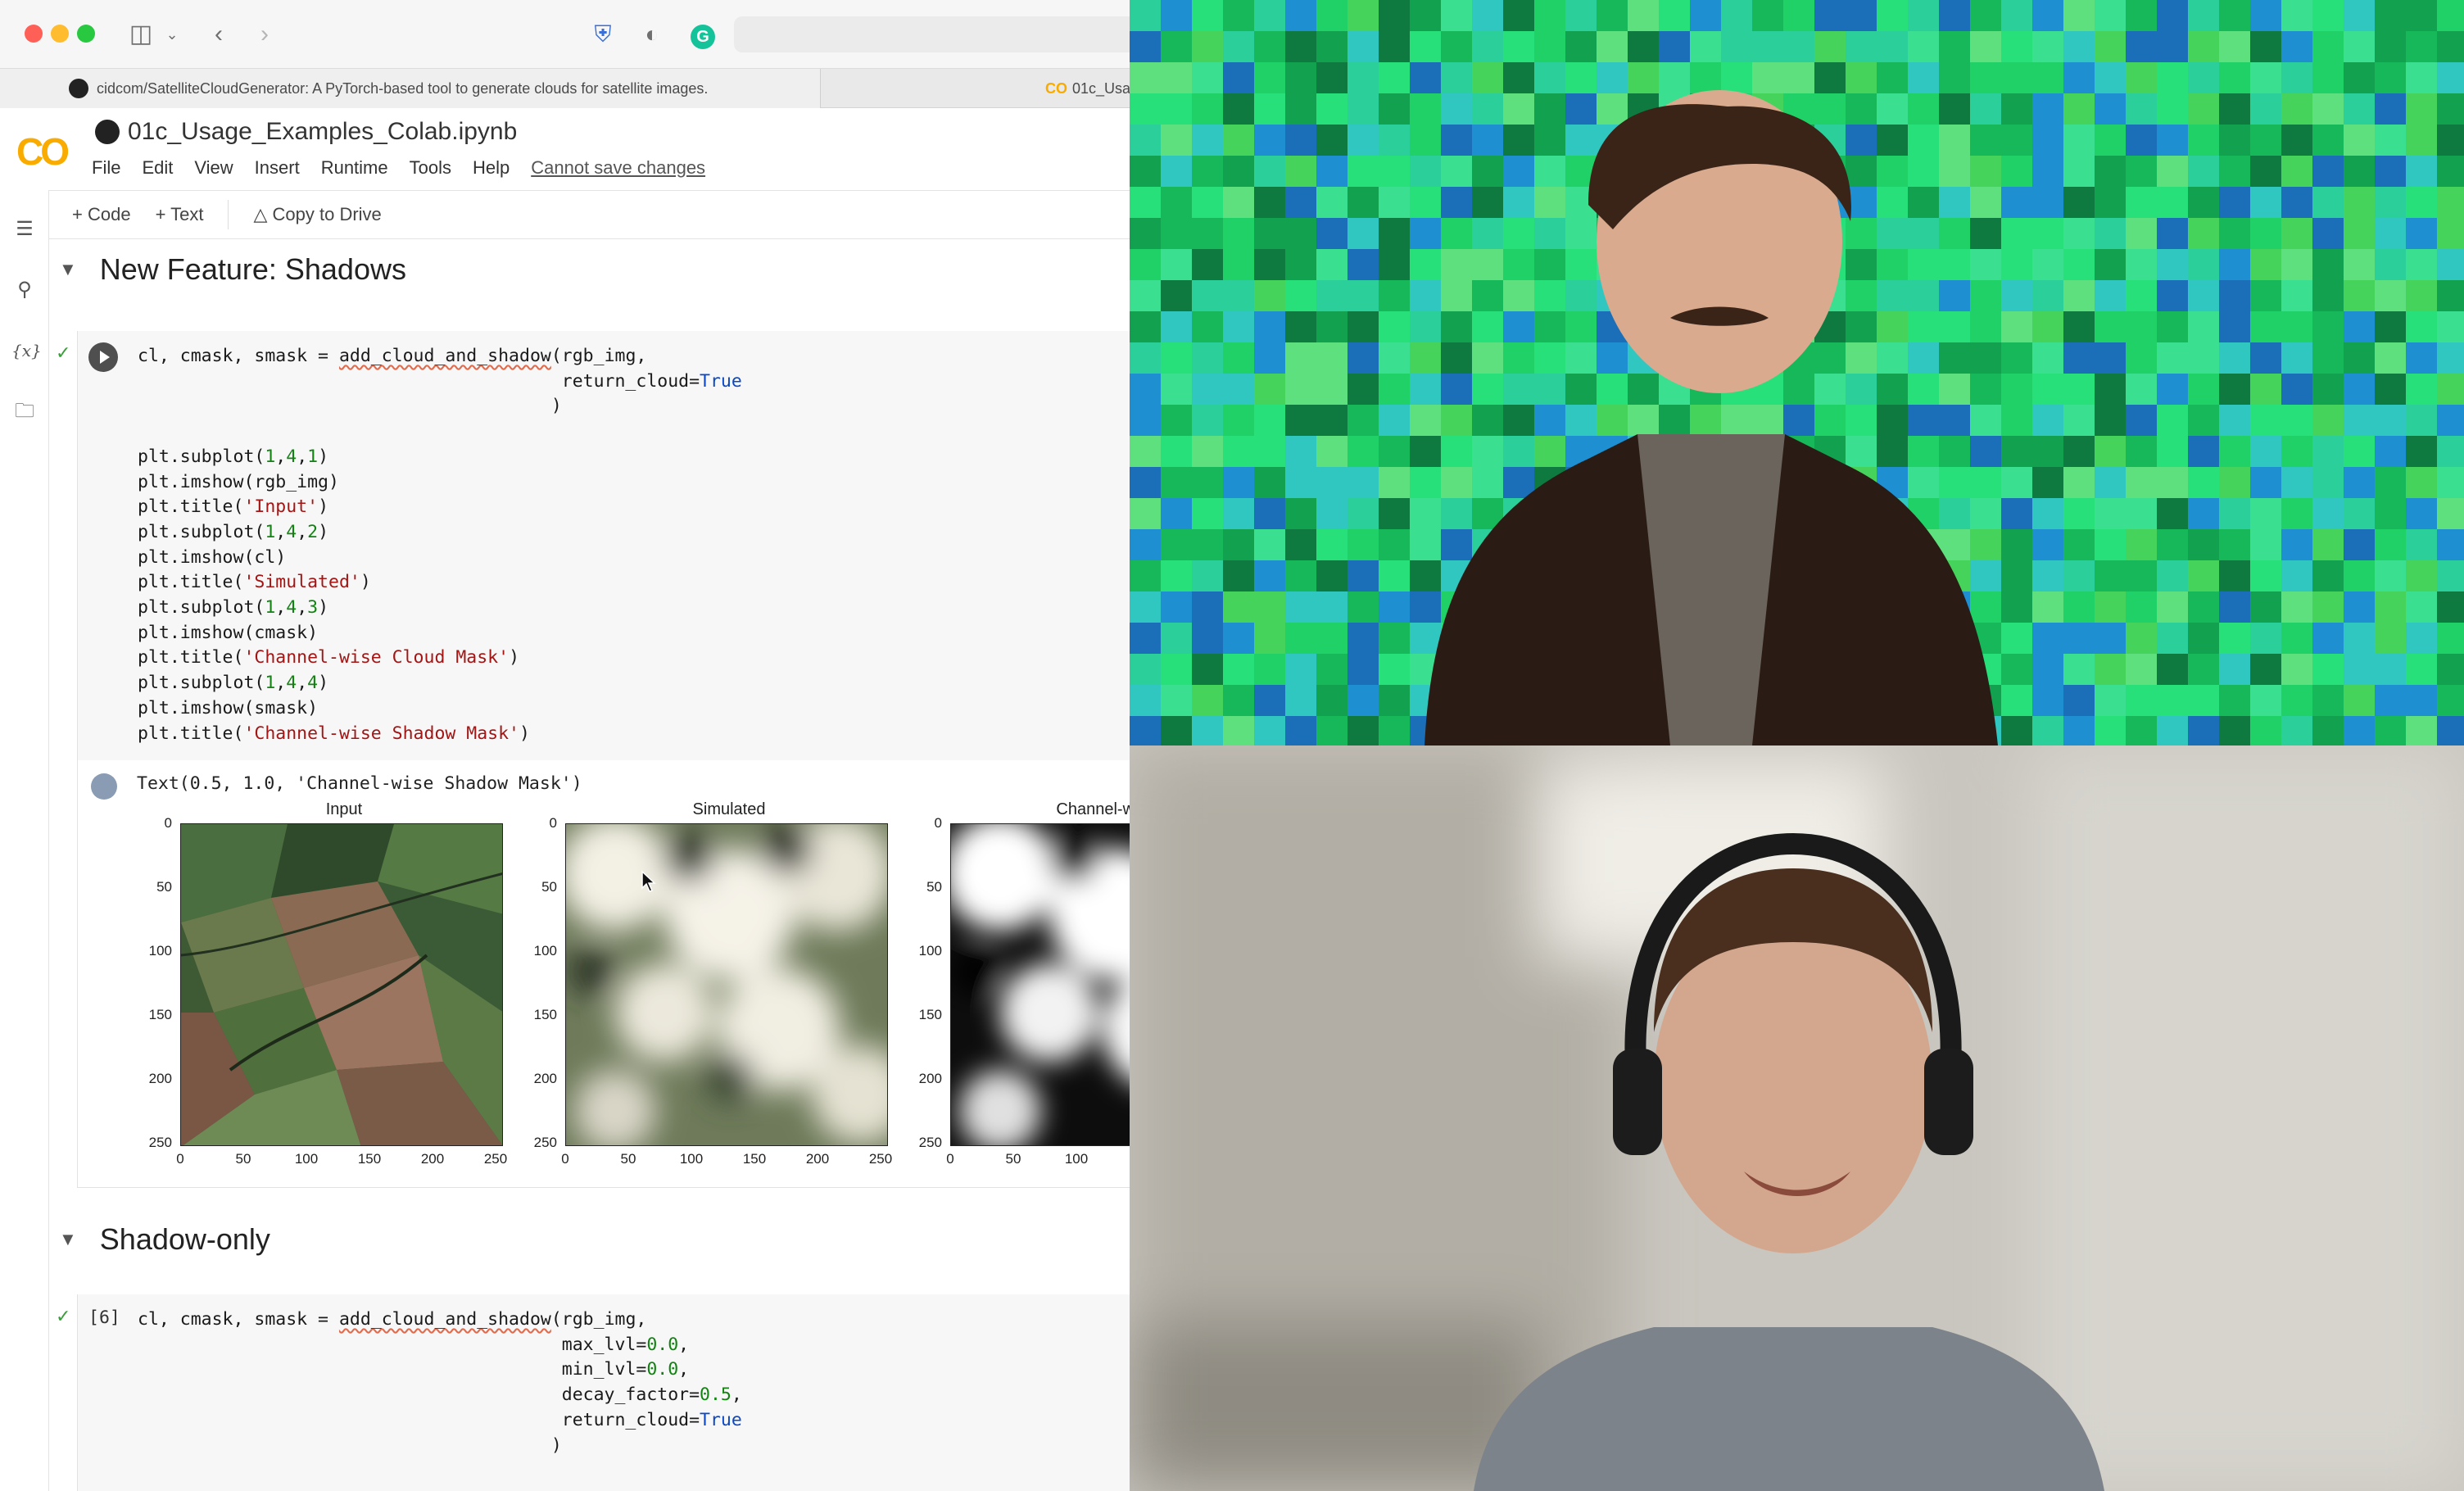 This screenshot has width=2464, height=1491. What do you see at coordinates (277, 168) in the screenshot?
I see `menu-insert: Insert` at bounding box center [277, 168].